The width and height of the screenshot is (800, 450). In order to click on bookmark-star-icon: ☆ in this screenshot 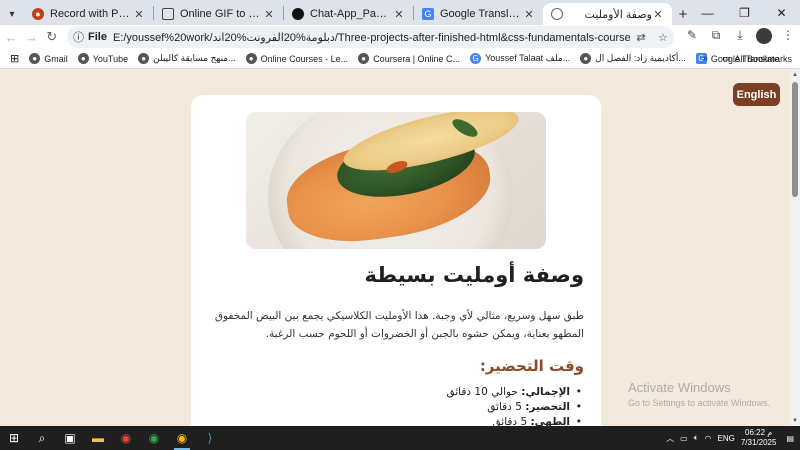, I will do `click(663, 37)`.